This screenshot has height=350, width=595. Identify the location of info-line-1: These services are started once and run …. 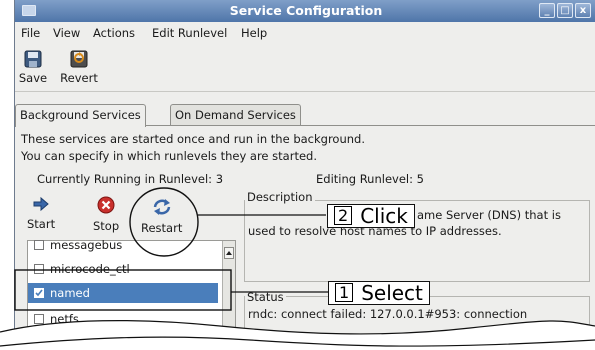
(193, 139).